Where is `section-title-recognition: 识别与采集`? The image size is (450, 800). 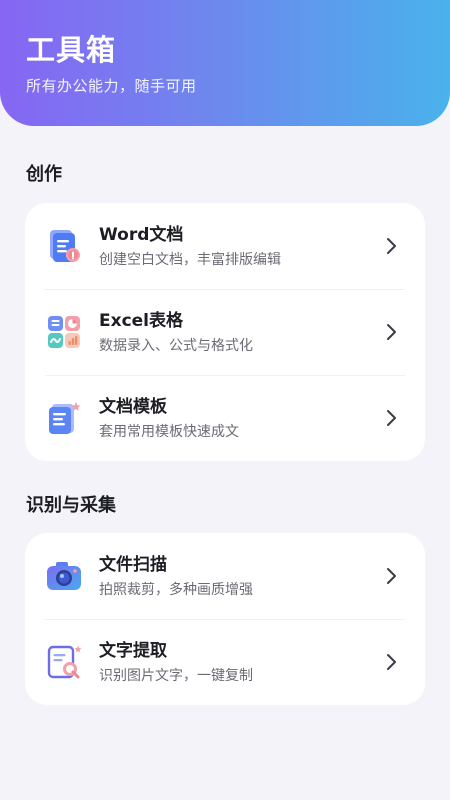 section-title-recognition: 识别与采集 is located at coordinates (71, 505).